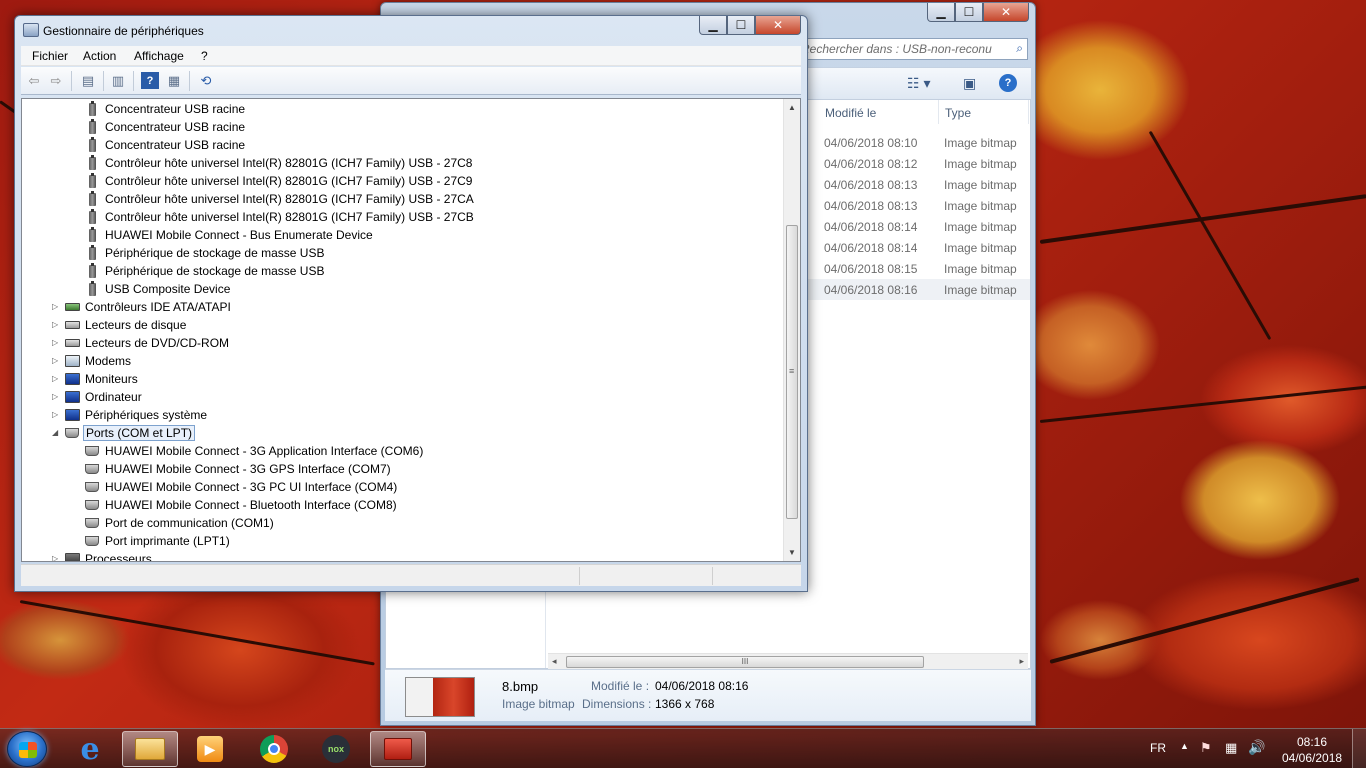 This screenshot has height=768, width=1366. I want to click on scroll-down-icon: ▼, so click(792, 552).